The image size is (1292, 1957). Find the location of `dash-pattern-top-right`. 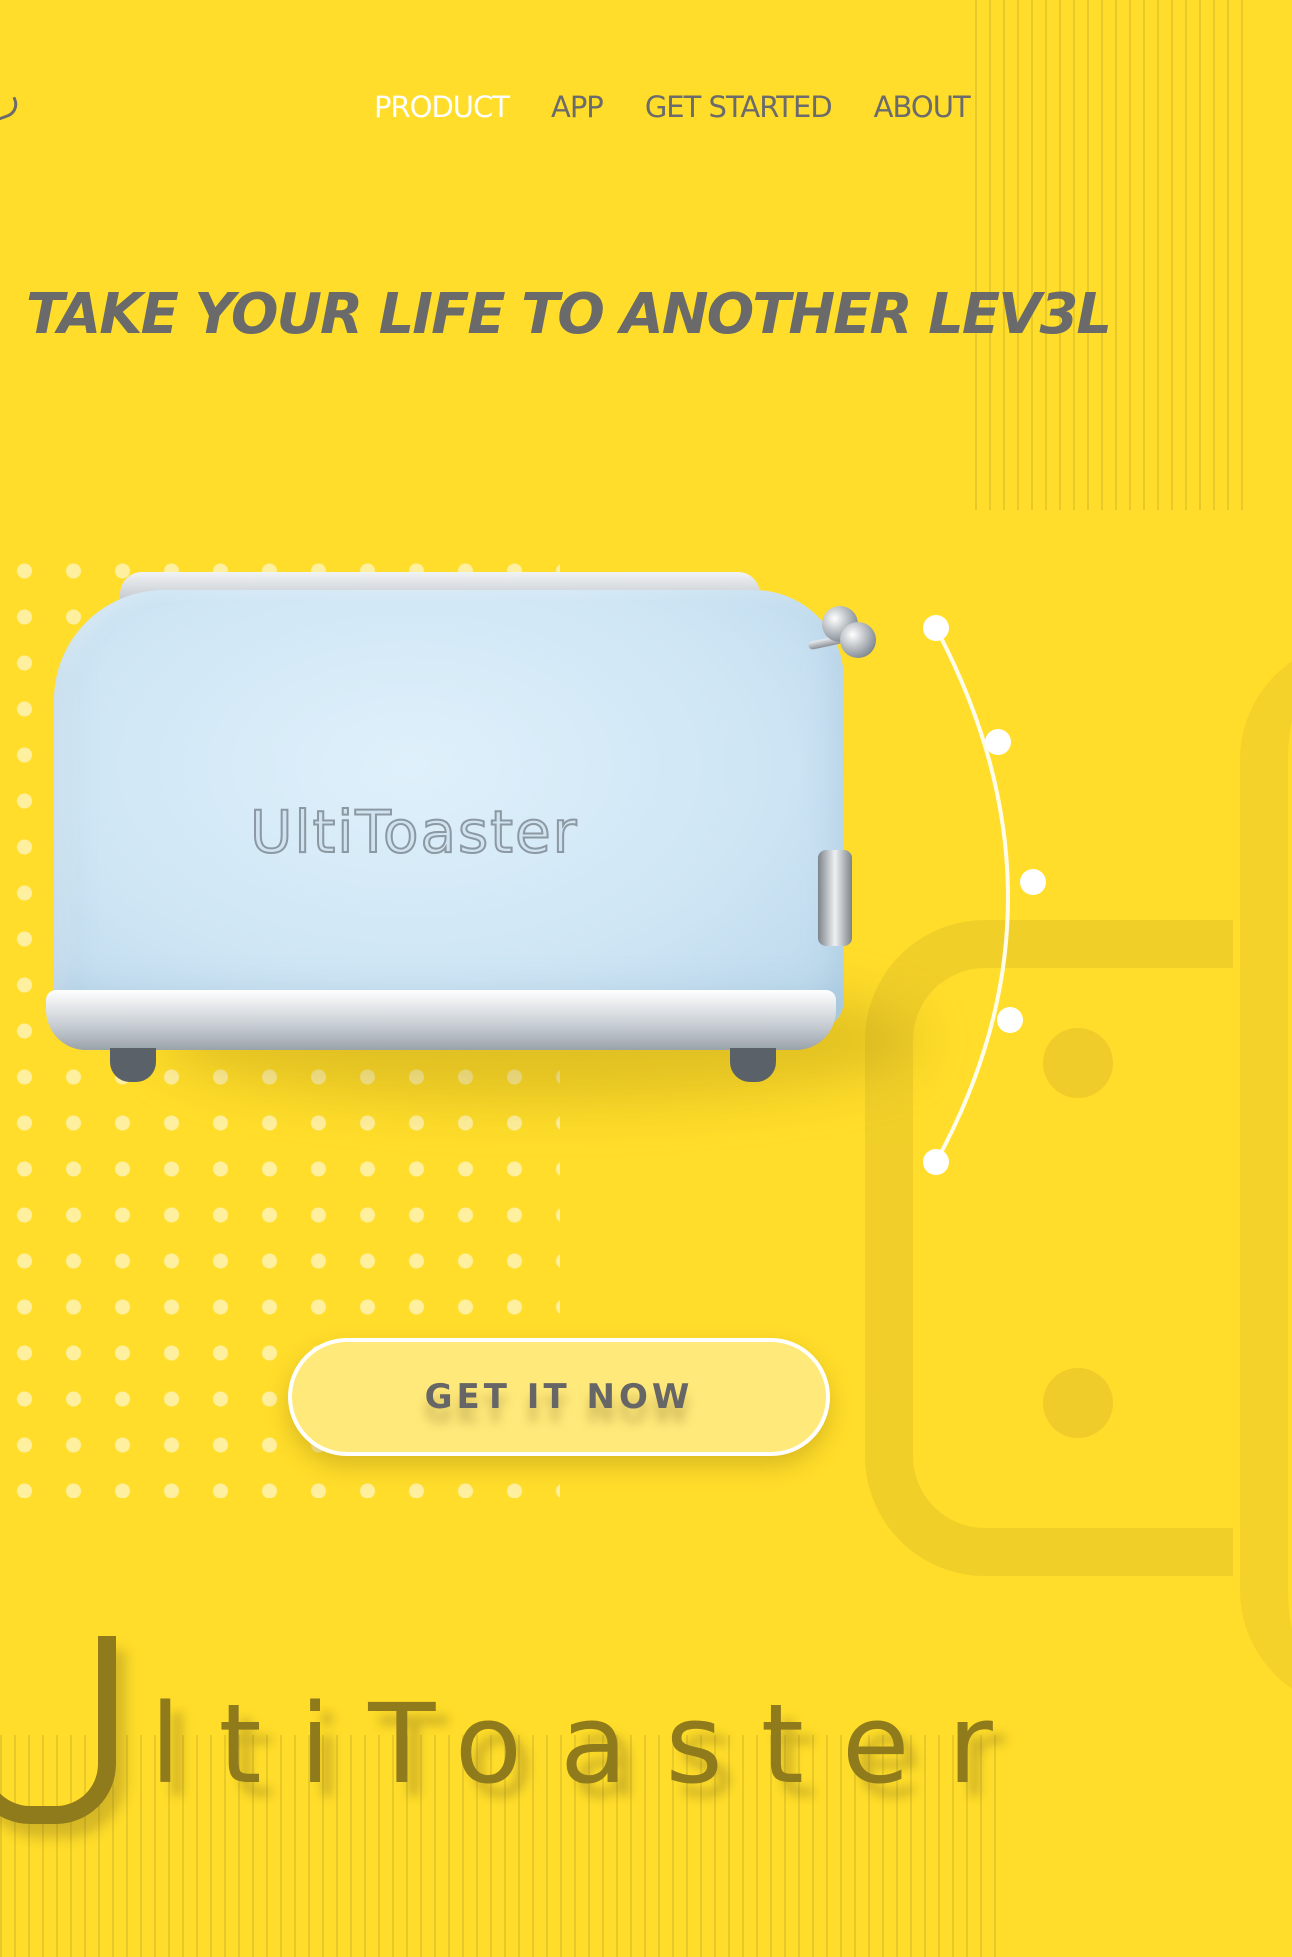

dash-pattern-top-right is located at coordinates (1110, 255).